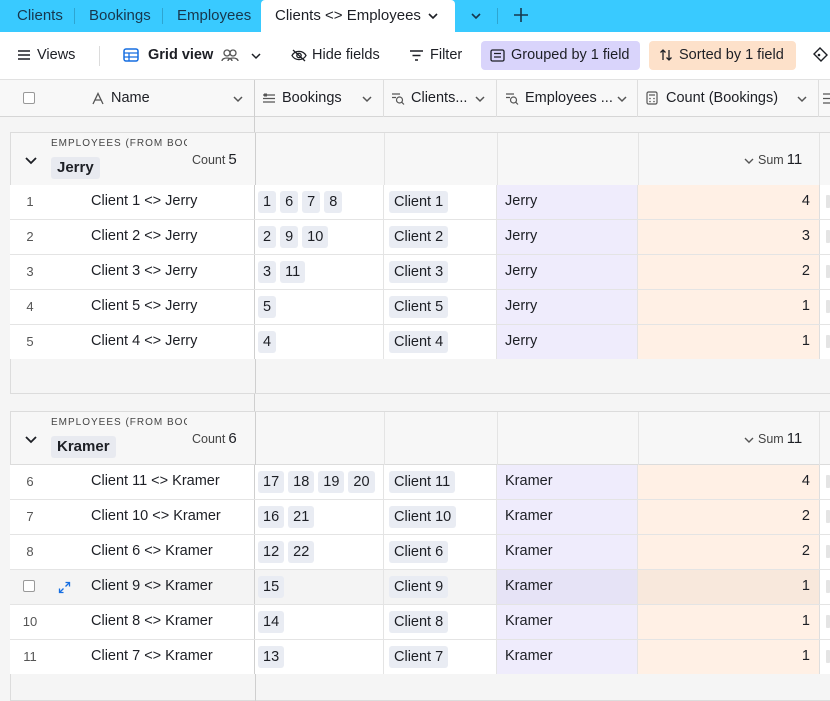  Describe the element at coordinates (120, 16) in the screenshot. I see `tab-bookings: Bookings` at that location.